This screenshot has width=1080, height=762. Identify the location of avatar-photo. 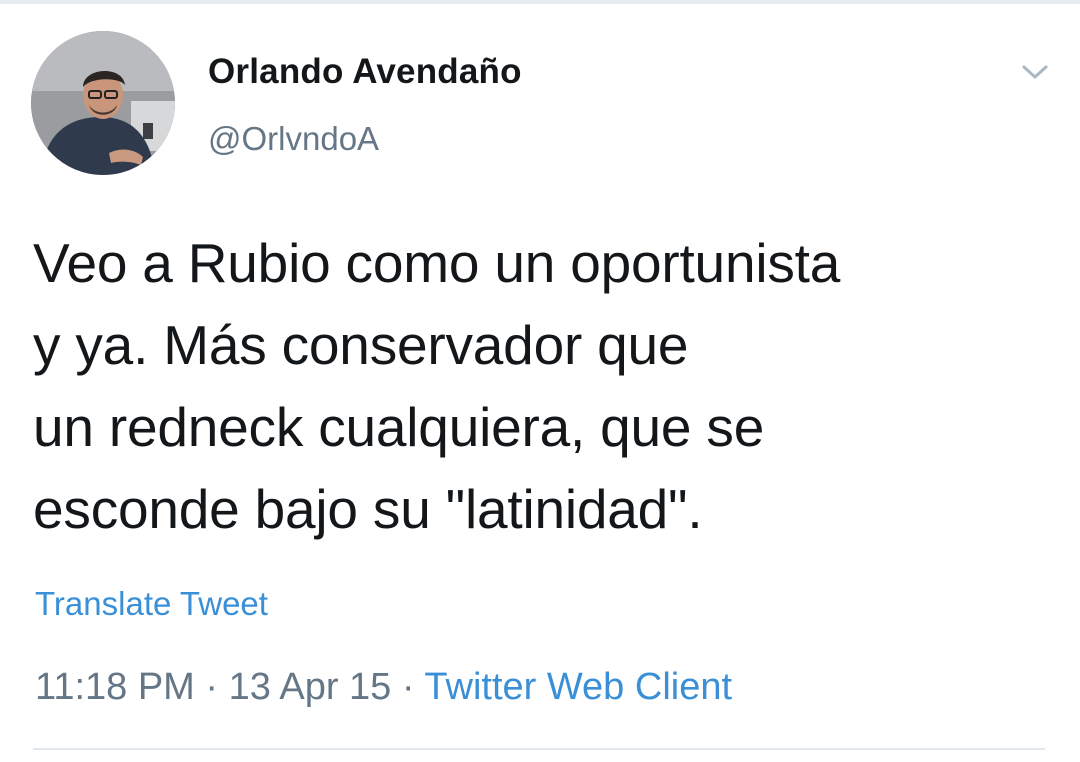
(103, 103).